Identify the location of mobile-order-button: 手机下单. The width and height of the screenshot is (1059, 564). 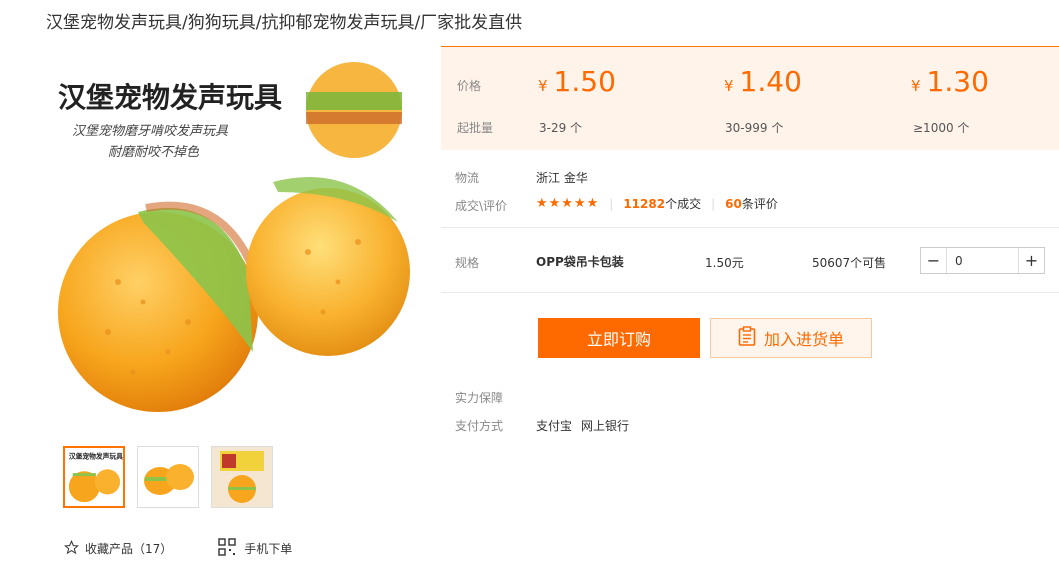
(255, 548).